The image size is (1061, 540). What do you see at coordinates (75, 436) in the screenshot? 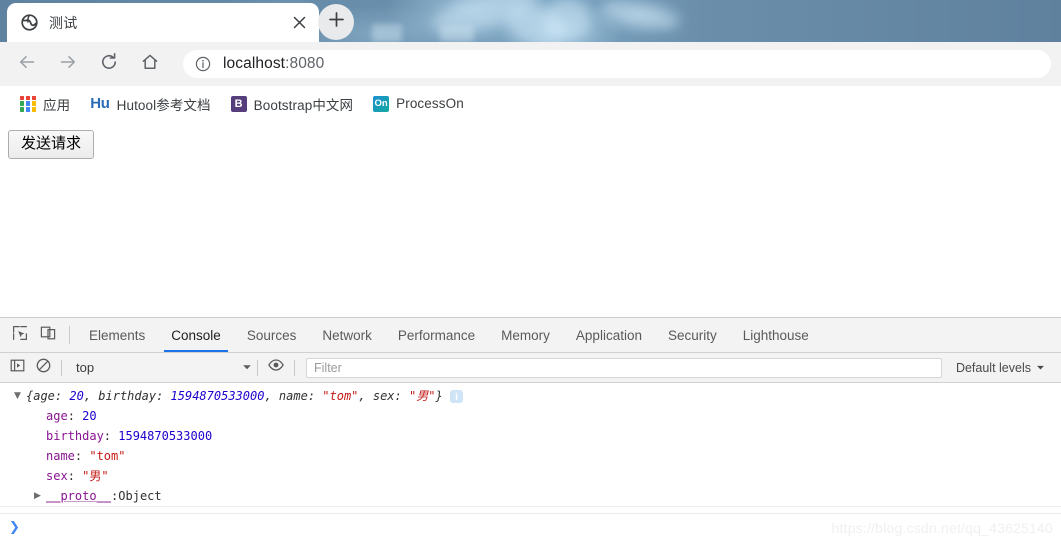
I see `property-key: birthday` at bounding box center [75, 436].